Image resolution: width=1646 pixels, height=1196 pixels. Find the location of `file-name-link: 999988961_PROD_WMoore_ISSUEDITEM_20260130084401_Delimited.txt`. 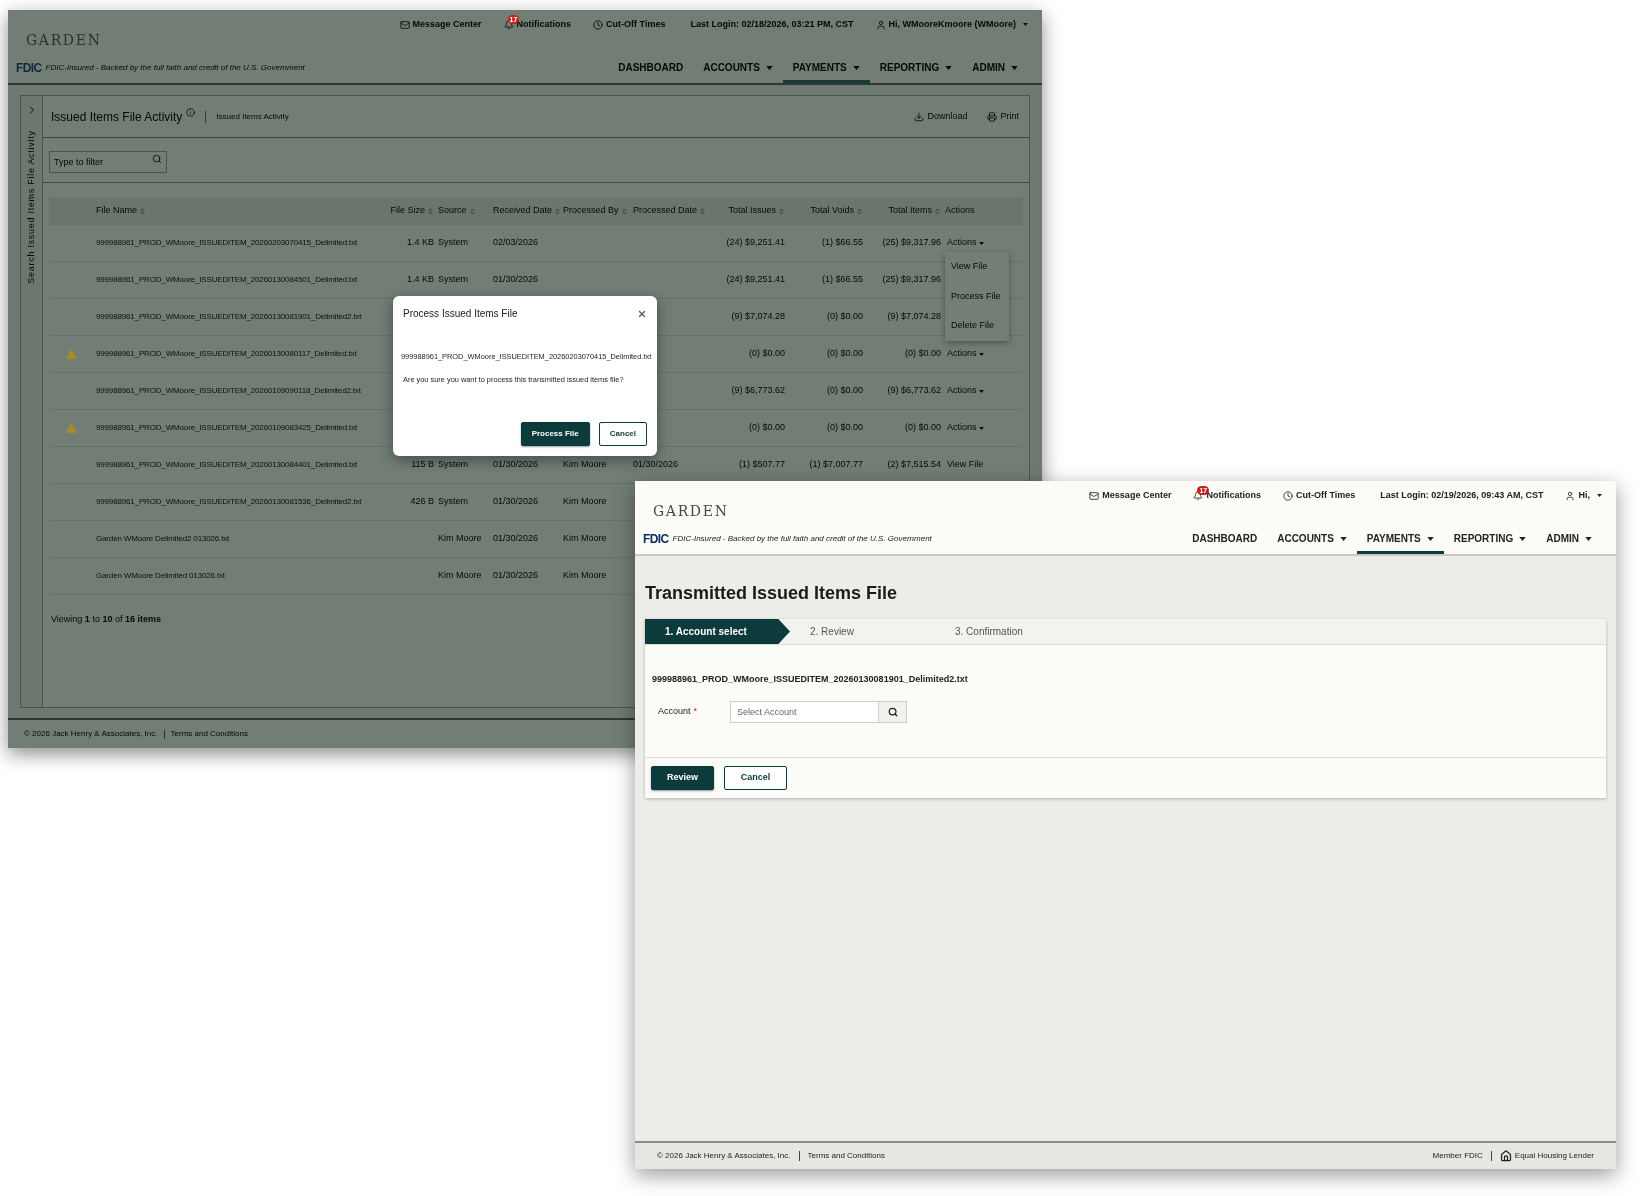

file-name-link: 999988961_PROD_WMoore_ISSUEDITEM_20260130084401_Delimited.txt is located at coordinates (227, 465).